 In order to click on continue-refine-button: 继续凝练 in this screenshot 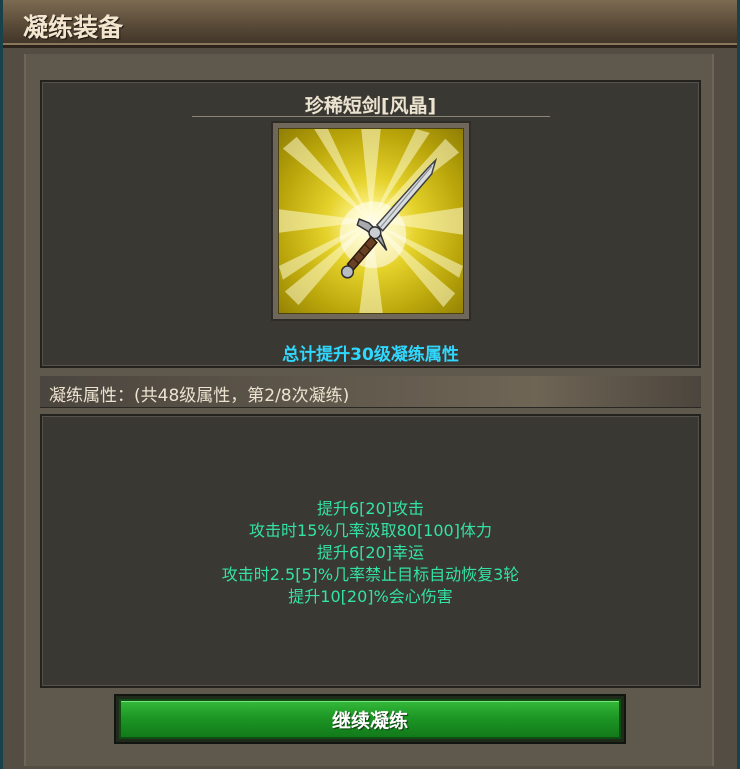, I will do `click(370, 719)`.